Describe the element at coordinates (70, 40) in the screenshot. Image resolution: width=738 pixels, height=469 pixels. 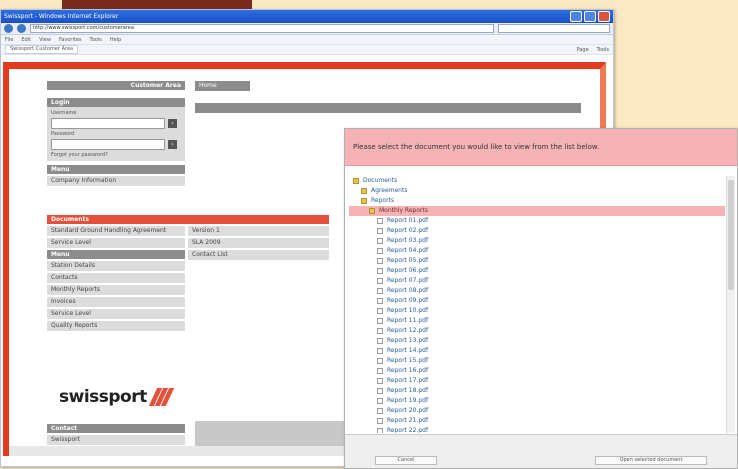
I see `menu-favorites: Favorites` at that location.